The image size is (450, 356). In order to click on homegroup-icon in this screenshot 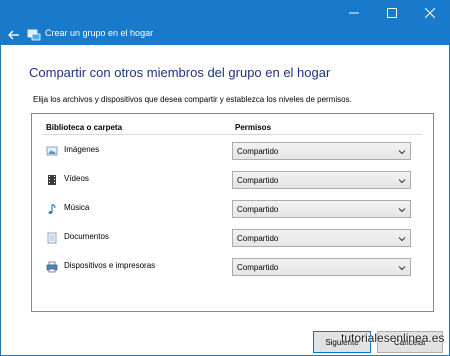, I will do `click(34, 35)`.